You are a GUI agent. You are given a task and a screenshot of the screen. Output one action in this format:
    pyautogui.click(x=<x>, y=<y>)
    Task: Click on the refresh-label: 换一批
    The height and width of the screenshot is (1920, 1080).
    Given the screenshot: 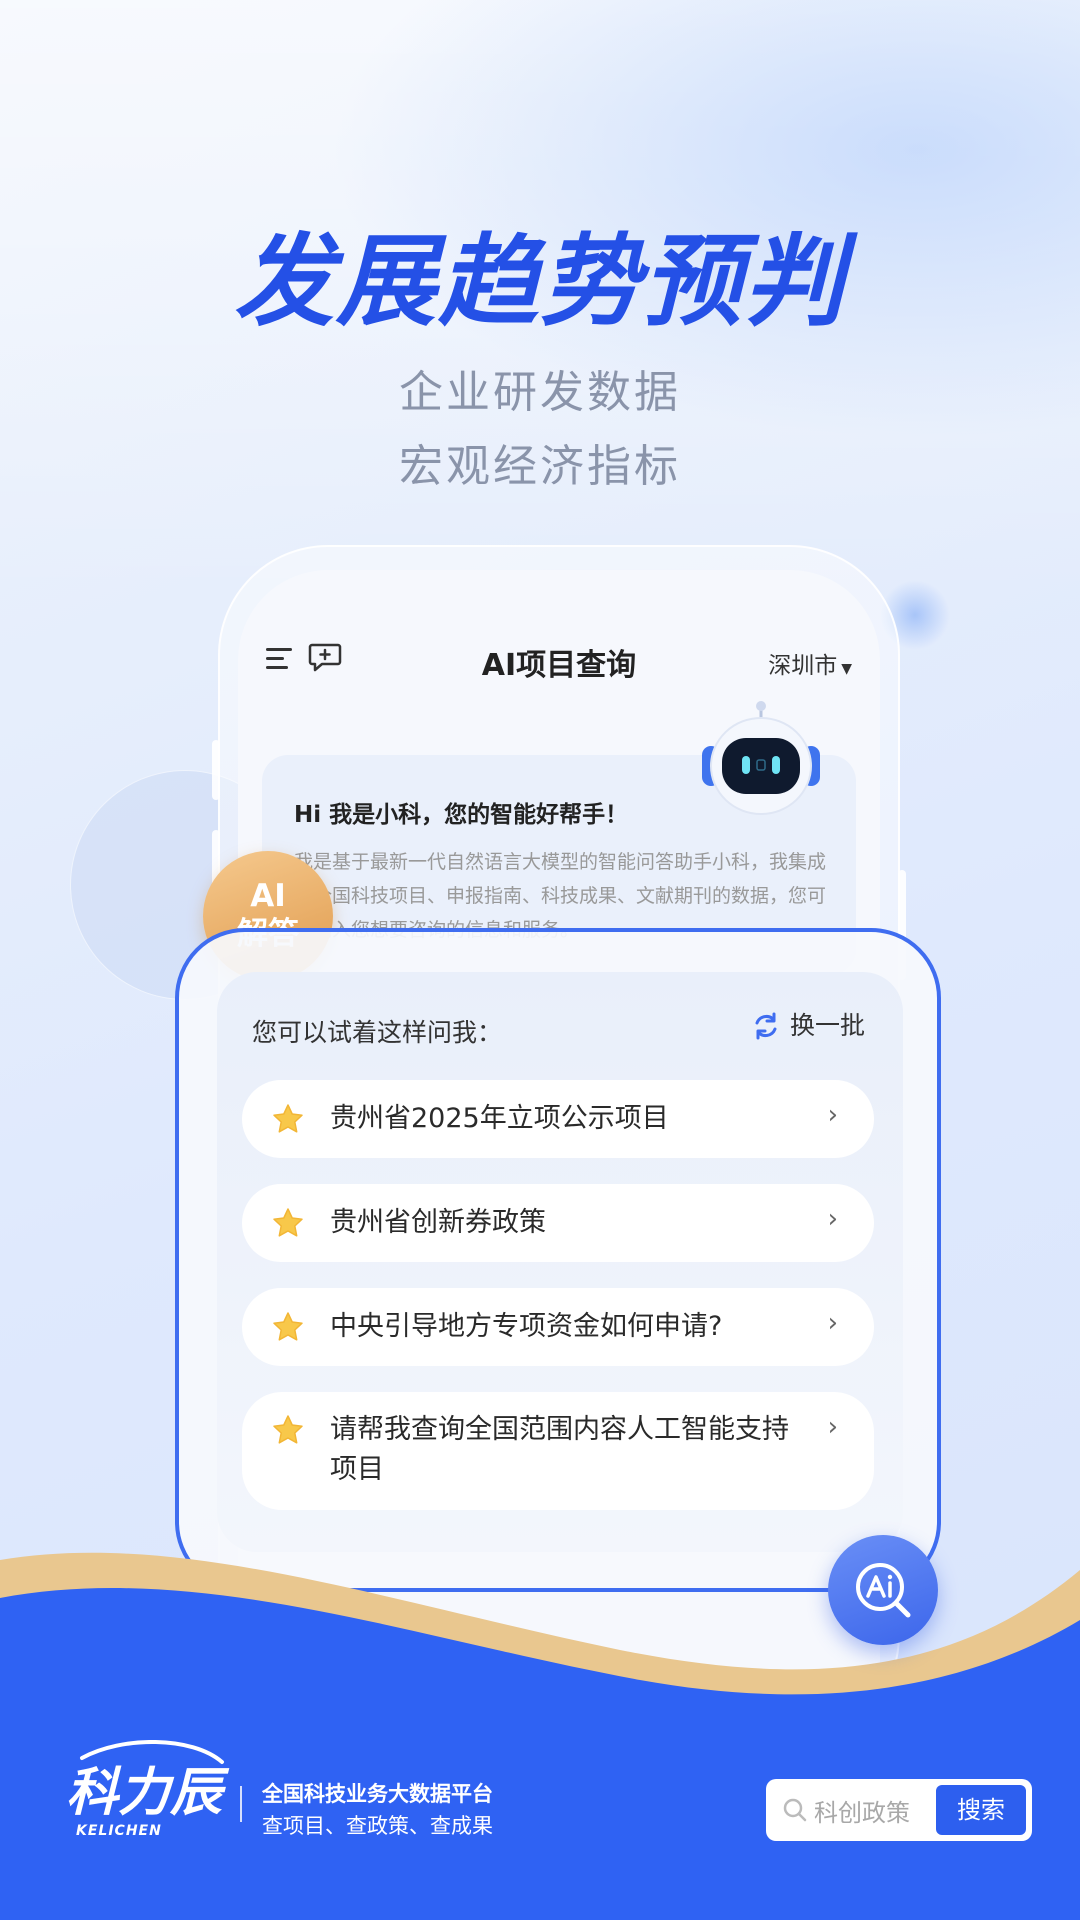 What is the action you would take?
    pyautogui.click(x=828, y=1025)
    